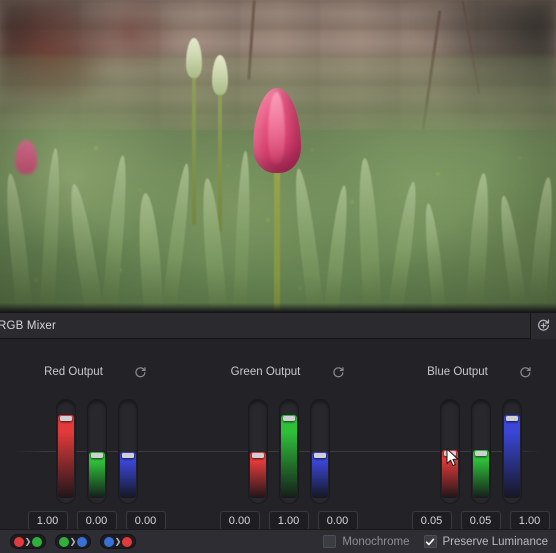  Describe the element at coordinates (96, 520) in the screenshot. I see `value-input-red-green: 0.00` at that location.